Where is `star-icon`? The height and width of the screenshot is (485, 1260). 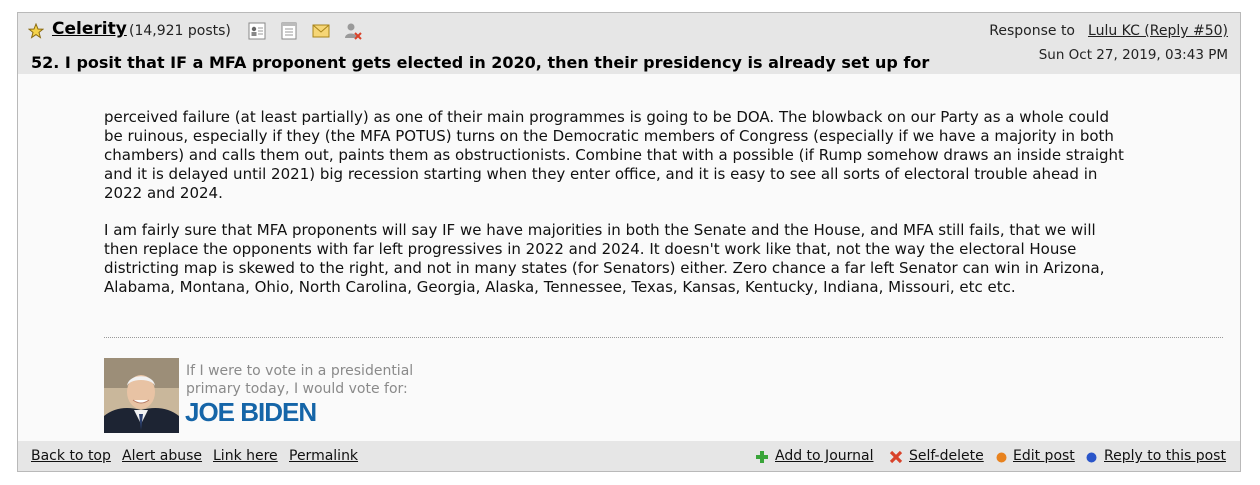 star-icon is located at coordinates (36, 31).